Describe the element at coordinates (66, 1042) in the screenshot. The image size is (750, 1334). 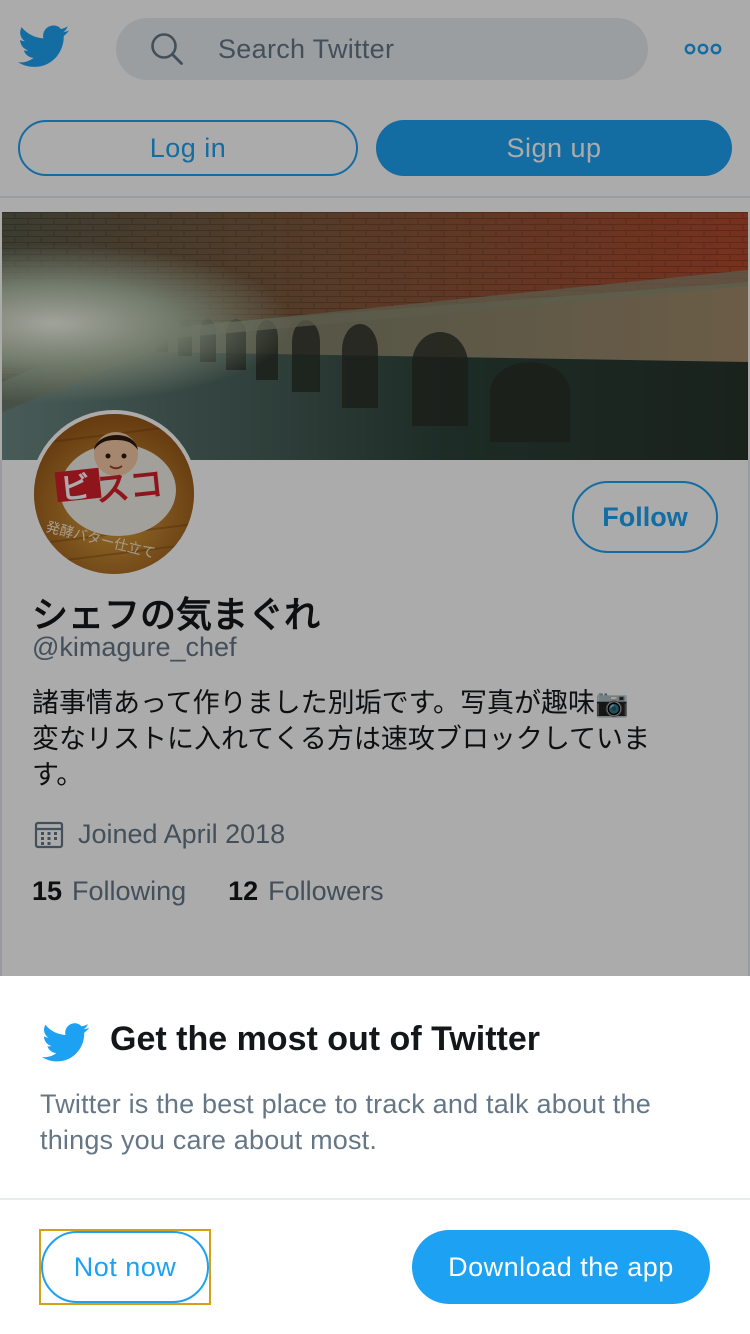
I see `twitter-bird-icon` at that location.